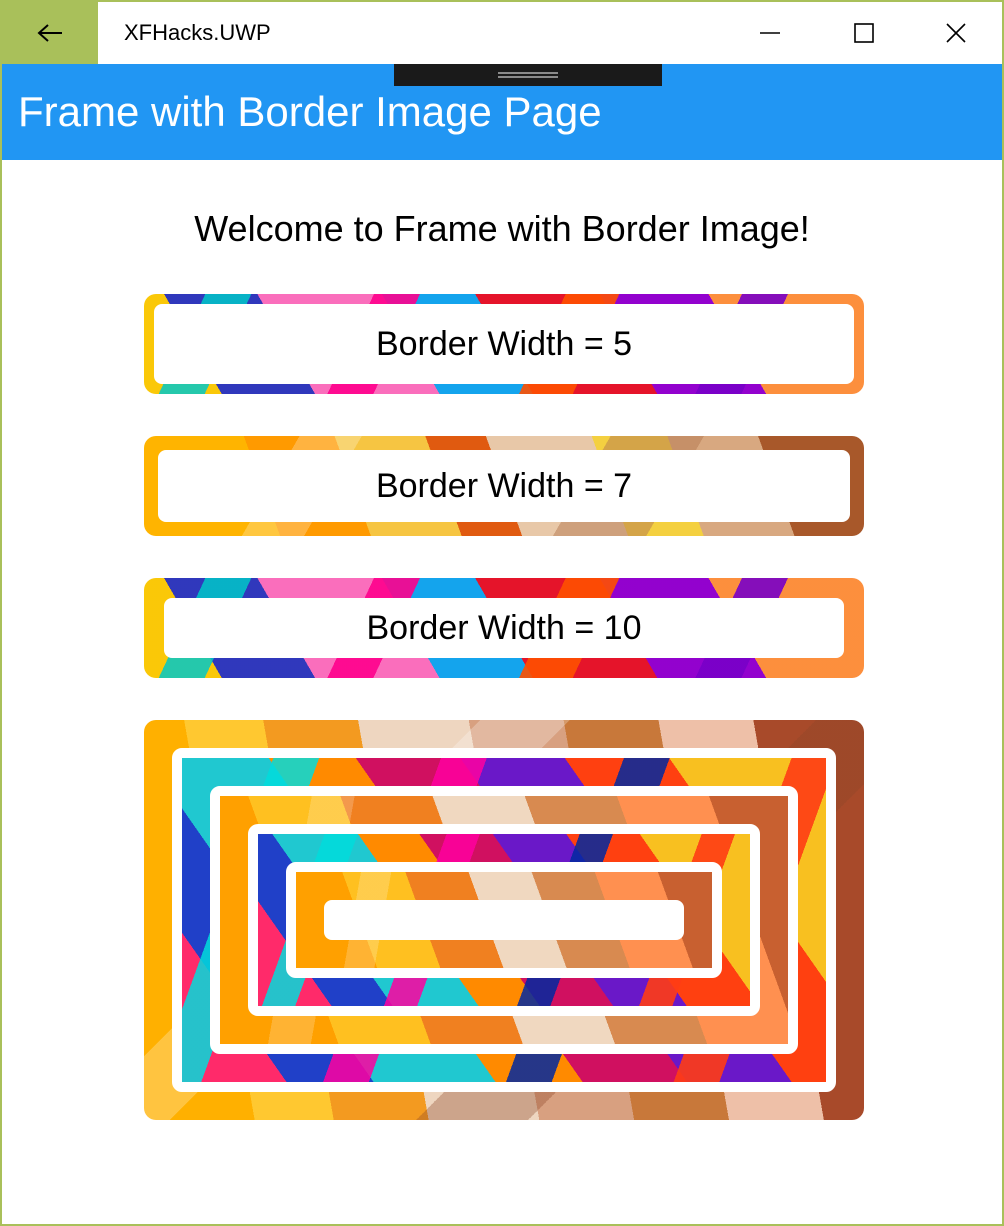 This screenshot has height=1226, width=1004. I want to click on page-header: Frame with Border Image Page, so click(502, 112).